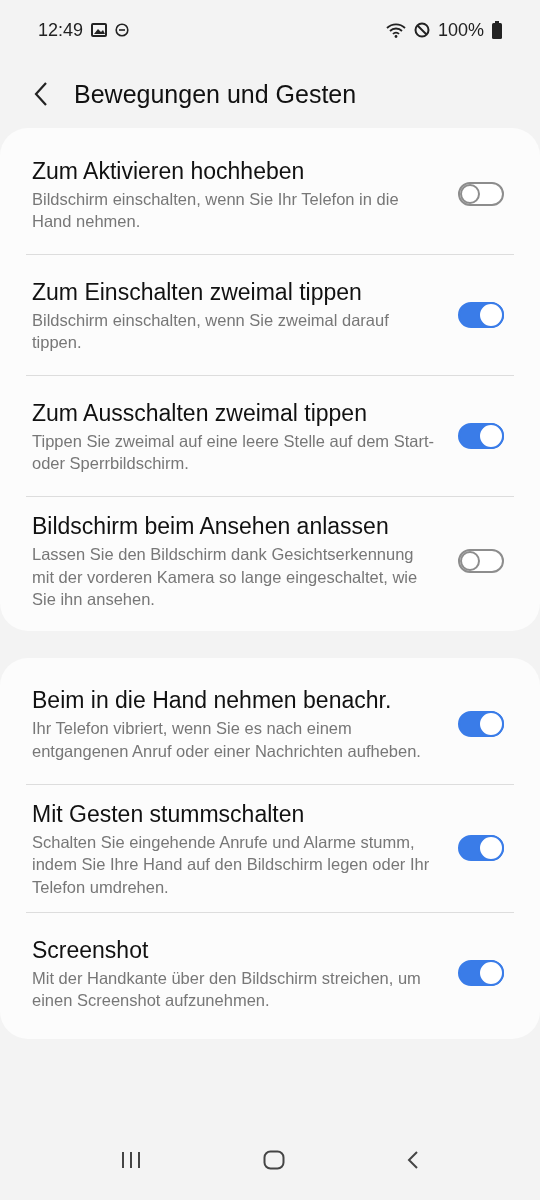 This screenshot has width=540, height=1200. What do you see at coordinates (200, 413) in the screenshot?
I see `setting-title: Zum Ausschalten zweimal tippen` at bounding box center [200, 413].